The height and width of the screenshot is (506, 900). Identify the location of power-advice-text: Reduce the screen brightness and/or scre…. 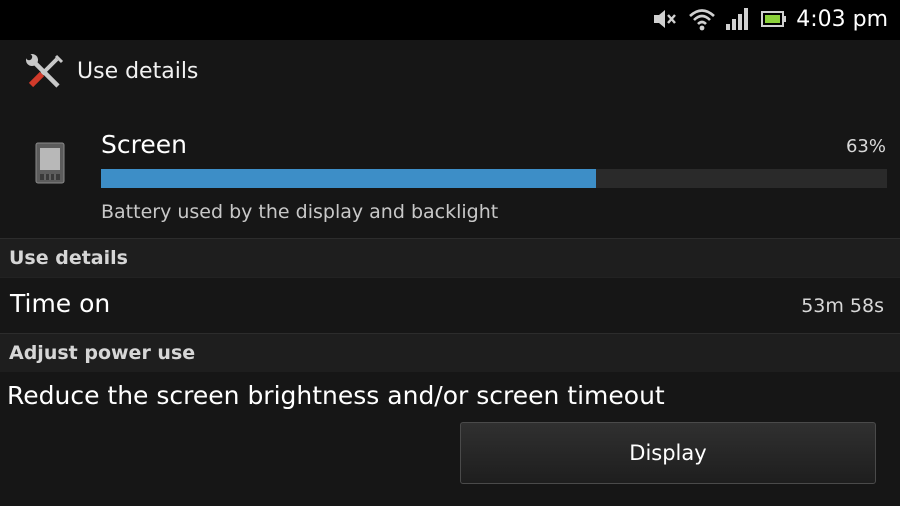
(336, 395).